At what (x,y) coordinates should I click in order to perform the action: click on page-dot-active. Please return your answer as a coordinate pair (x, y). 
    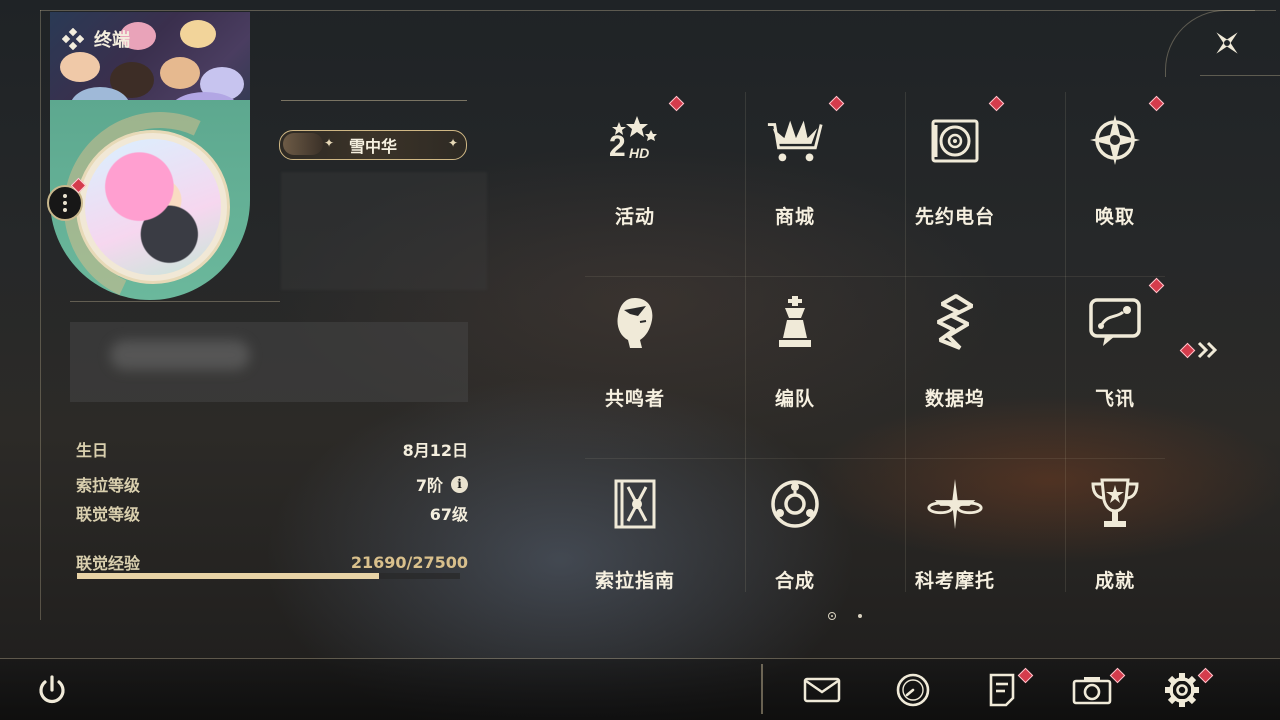
    Looking at the image, I should click on (832, 616).